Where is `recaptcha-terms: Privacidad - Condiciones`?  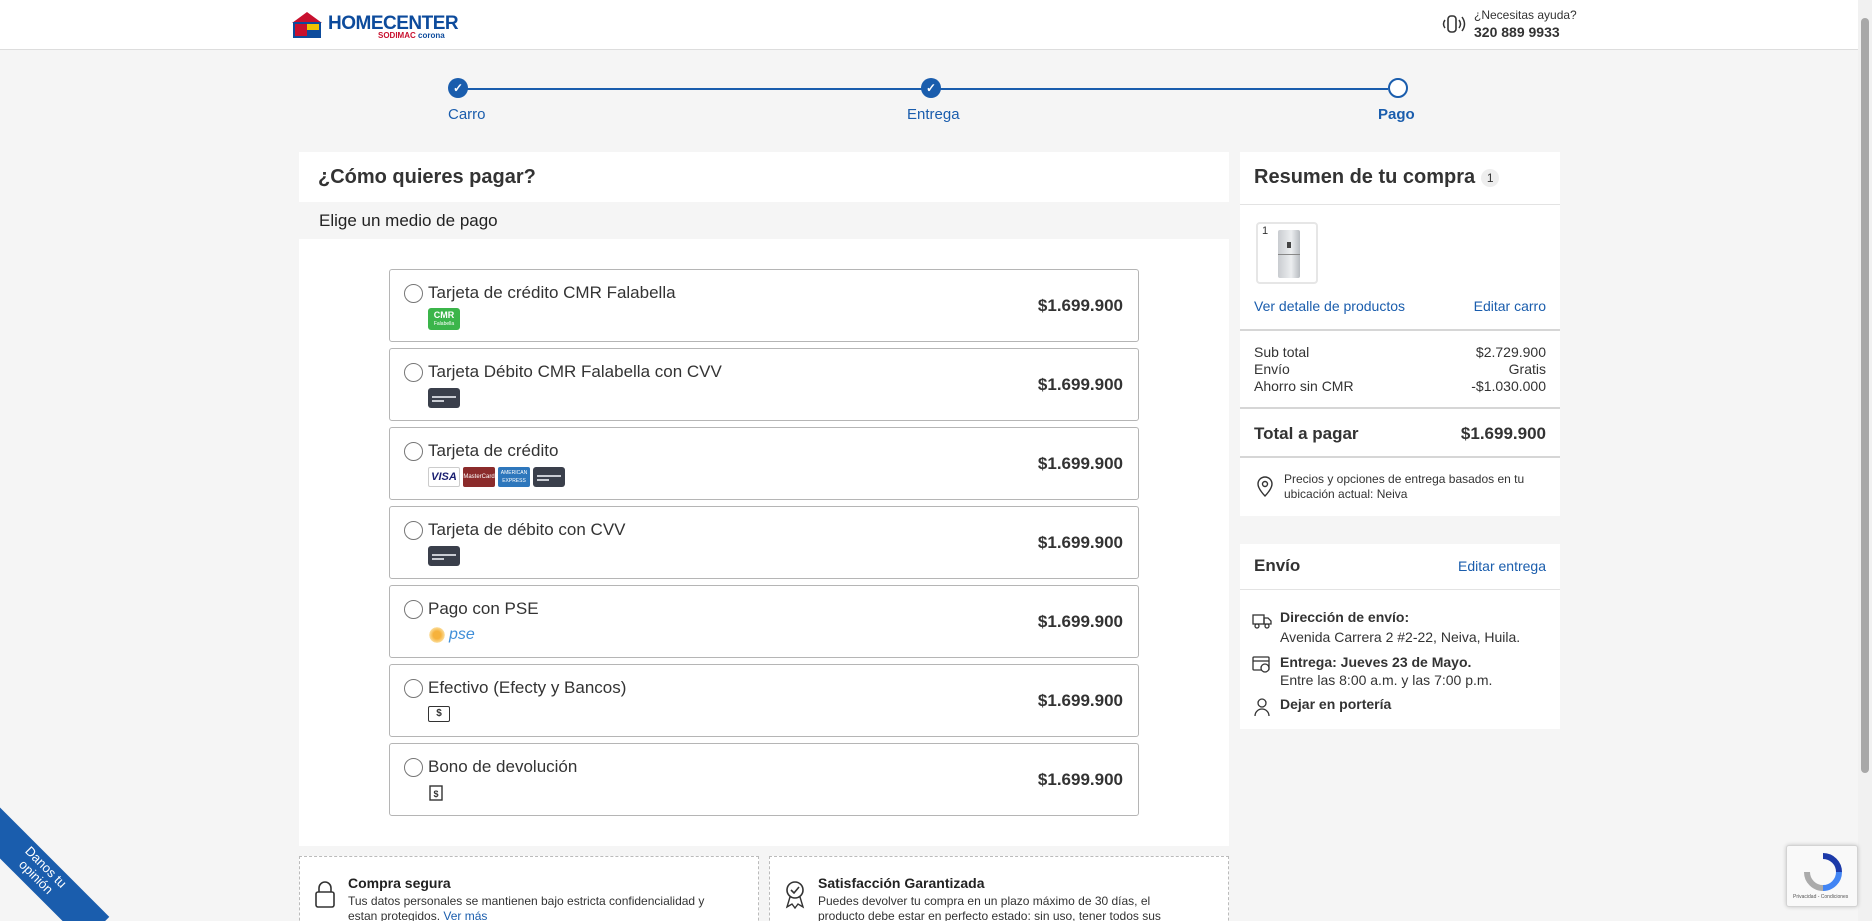
recaptcha-terms: Privacidad - Condiciones is located at coordinates (1820, 897).